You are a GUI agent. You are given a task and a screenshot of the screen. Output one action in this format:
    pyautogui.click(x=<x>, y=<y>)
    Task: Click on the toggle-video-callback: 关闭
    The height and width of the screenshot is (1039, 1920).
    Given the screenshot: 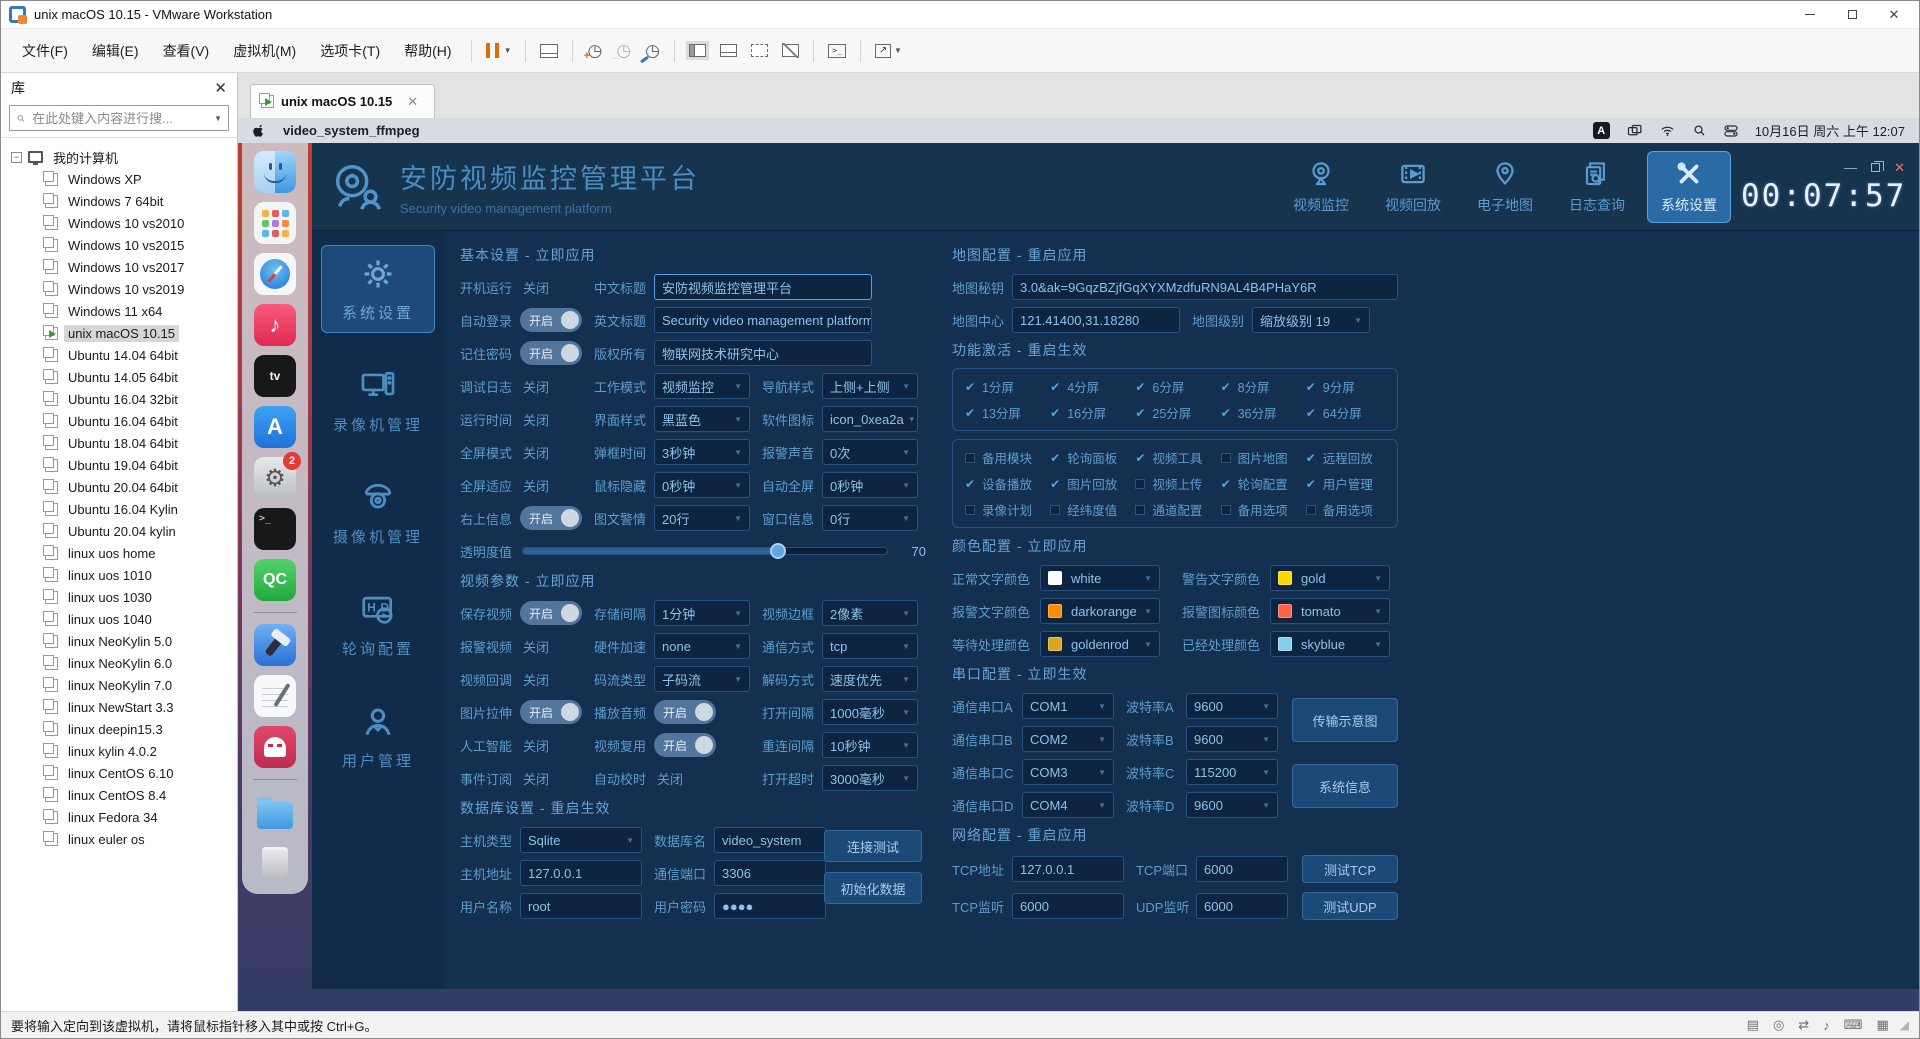 What is the action you would take?
    pyautogui.click(x=551, y=679)
    